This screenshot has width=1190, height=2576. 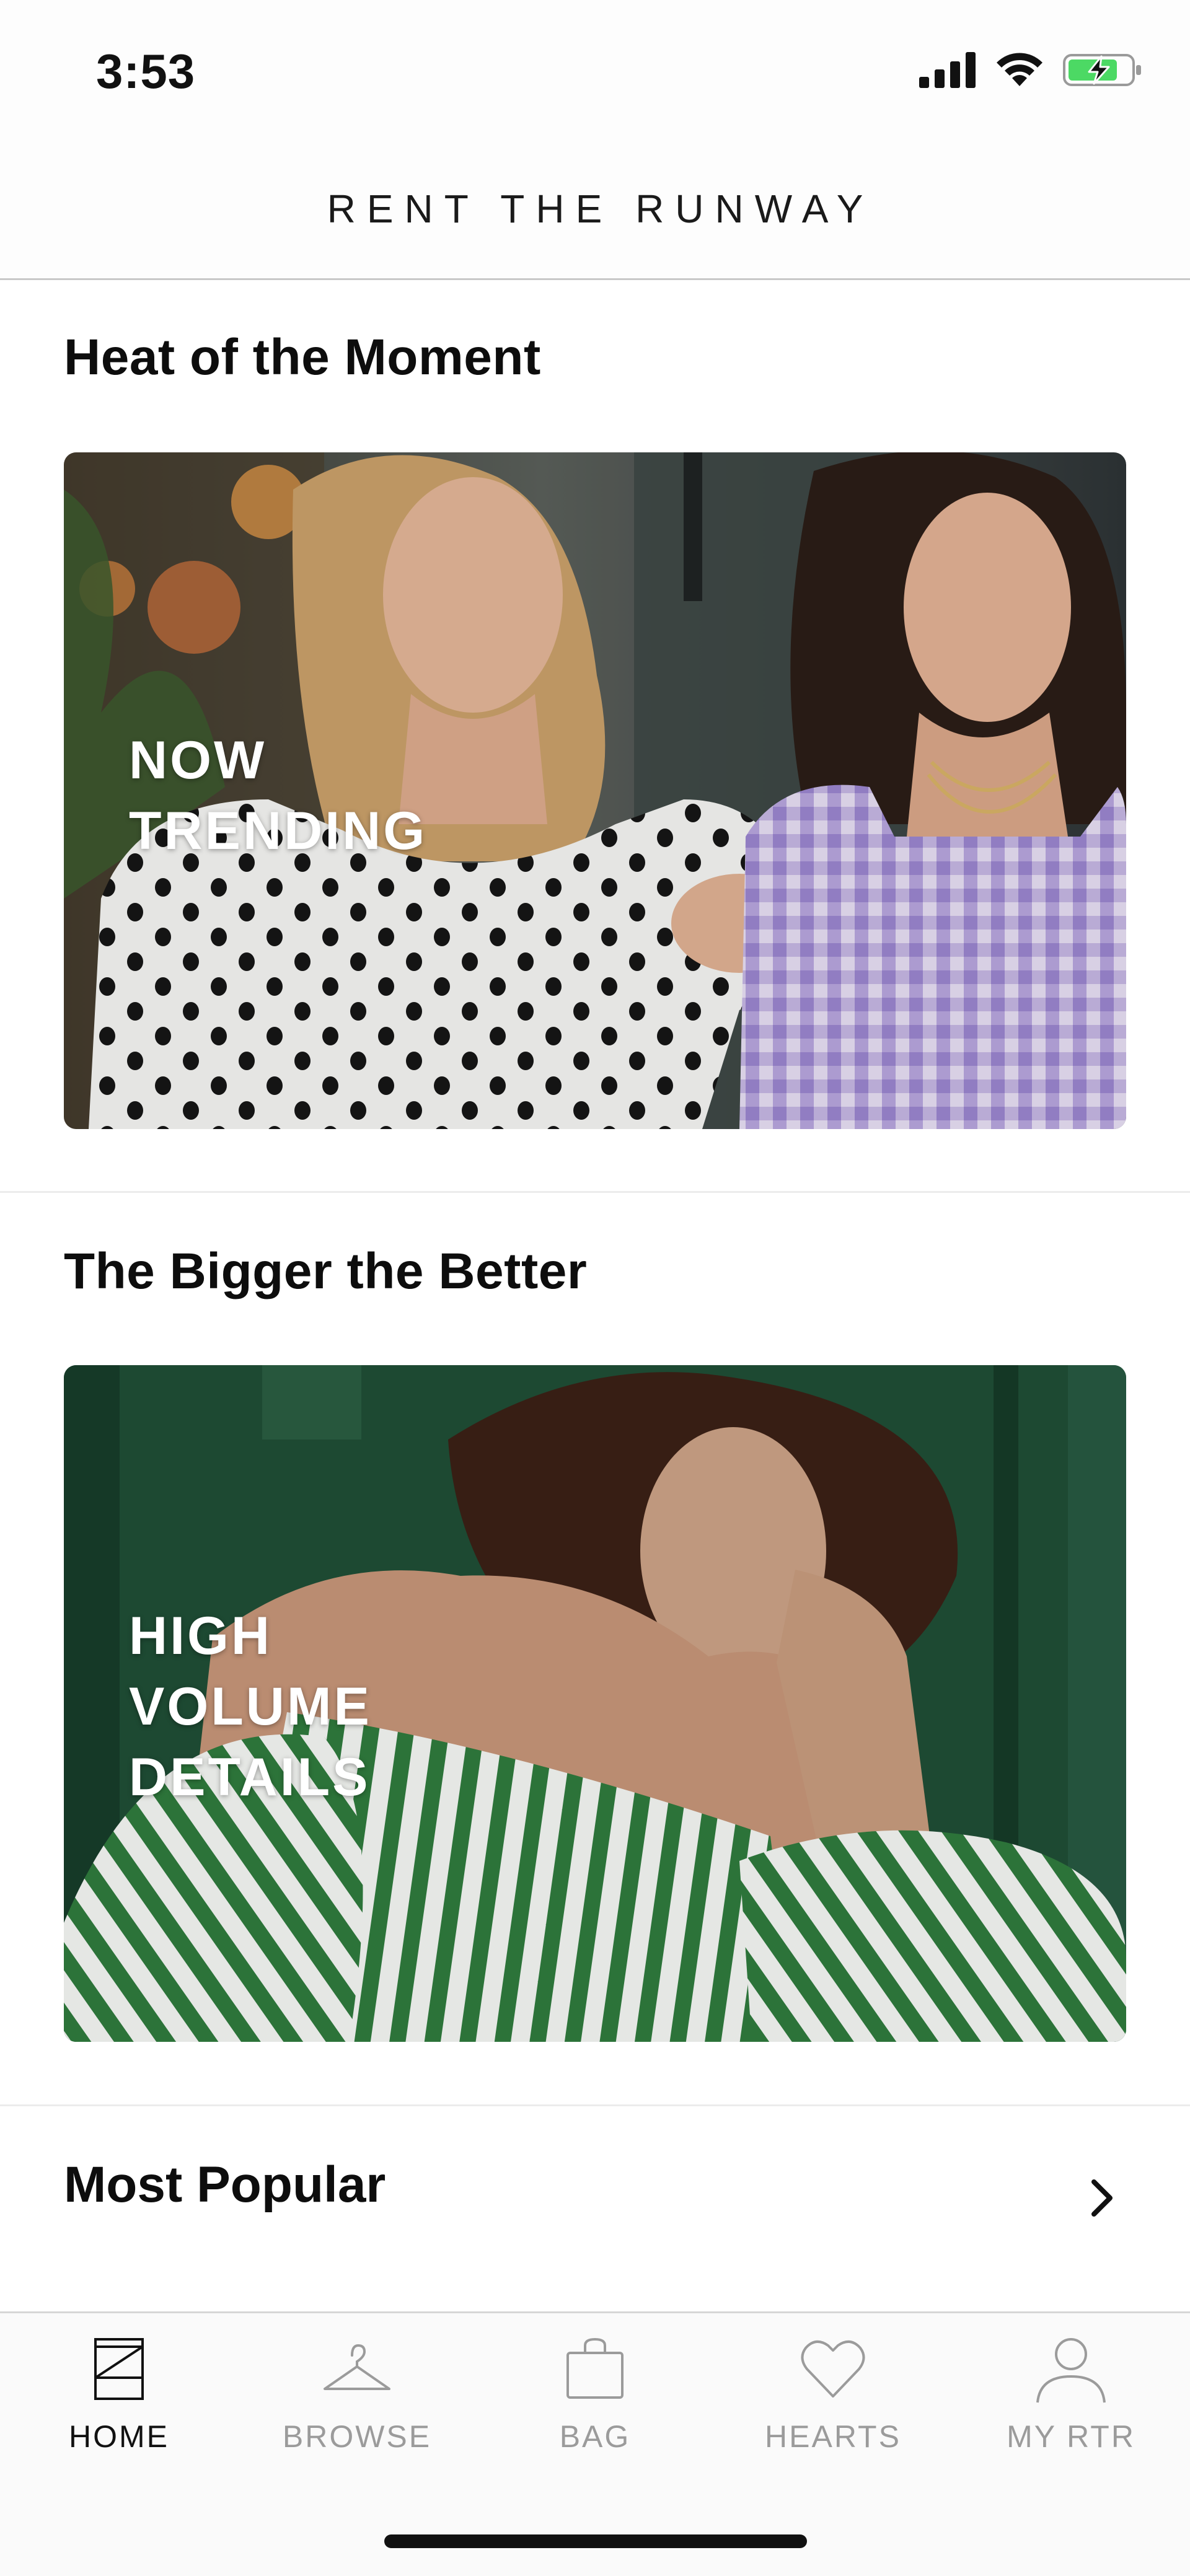 What do you see at coordinates (200, 1636) in the screenshot?
I see `hero-label-line: HIGH` at bounding box center [200, 1636].